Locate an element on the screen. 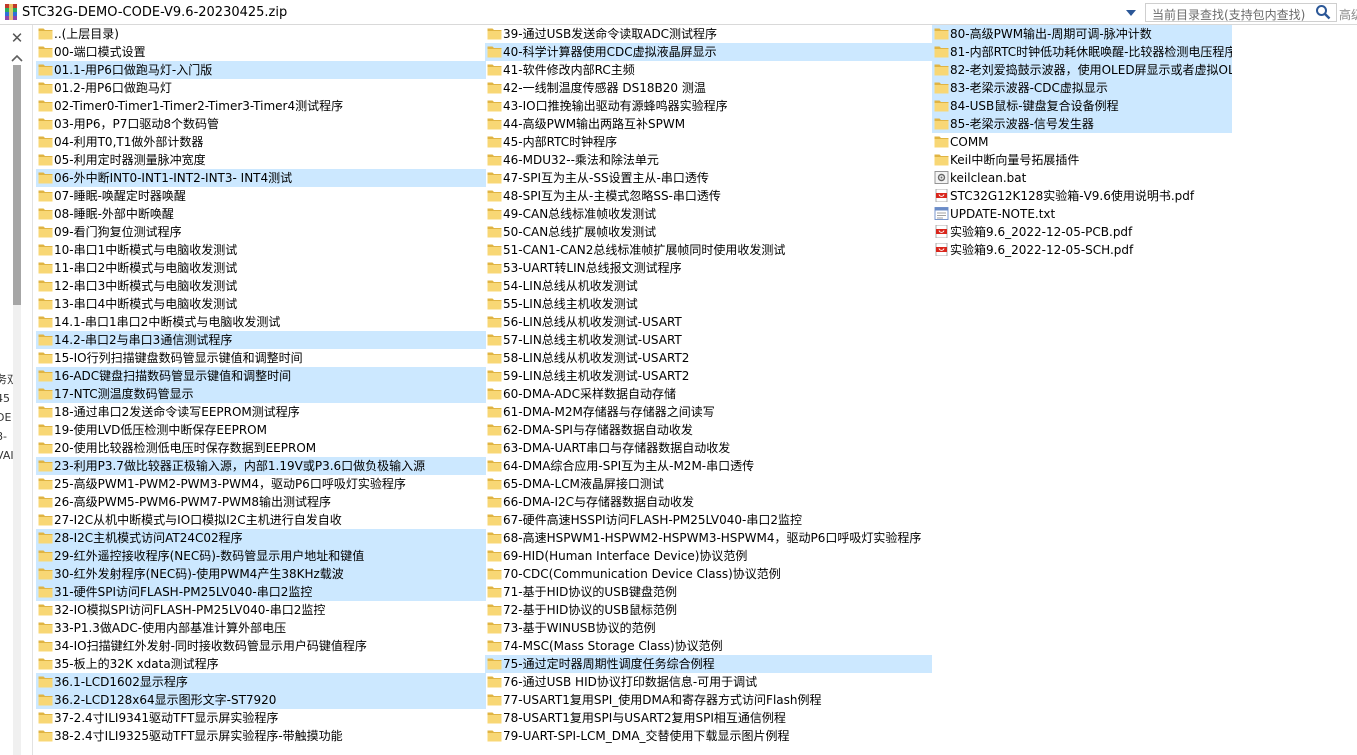 This screenshot has width=1357, height=755. file-list-item: 00-端口模式设置 is located at coordinates (261, 52).